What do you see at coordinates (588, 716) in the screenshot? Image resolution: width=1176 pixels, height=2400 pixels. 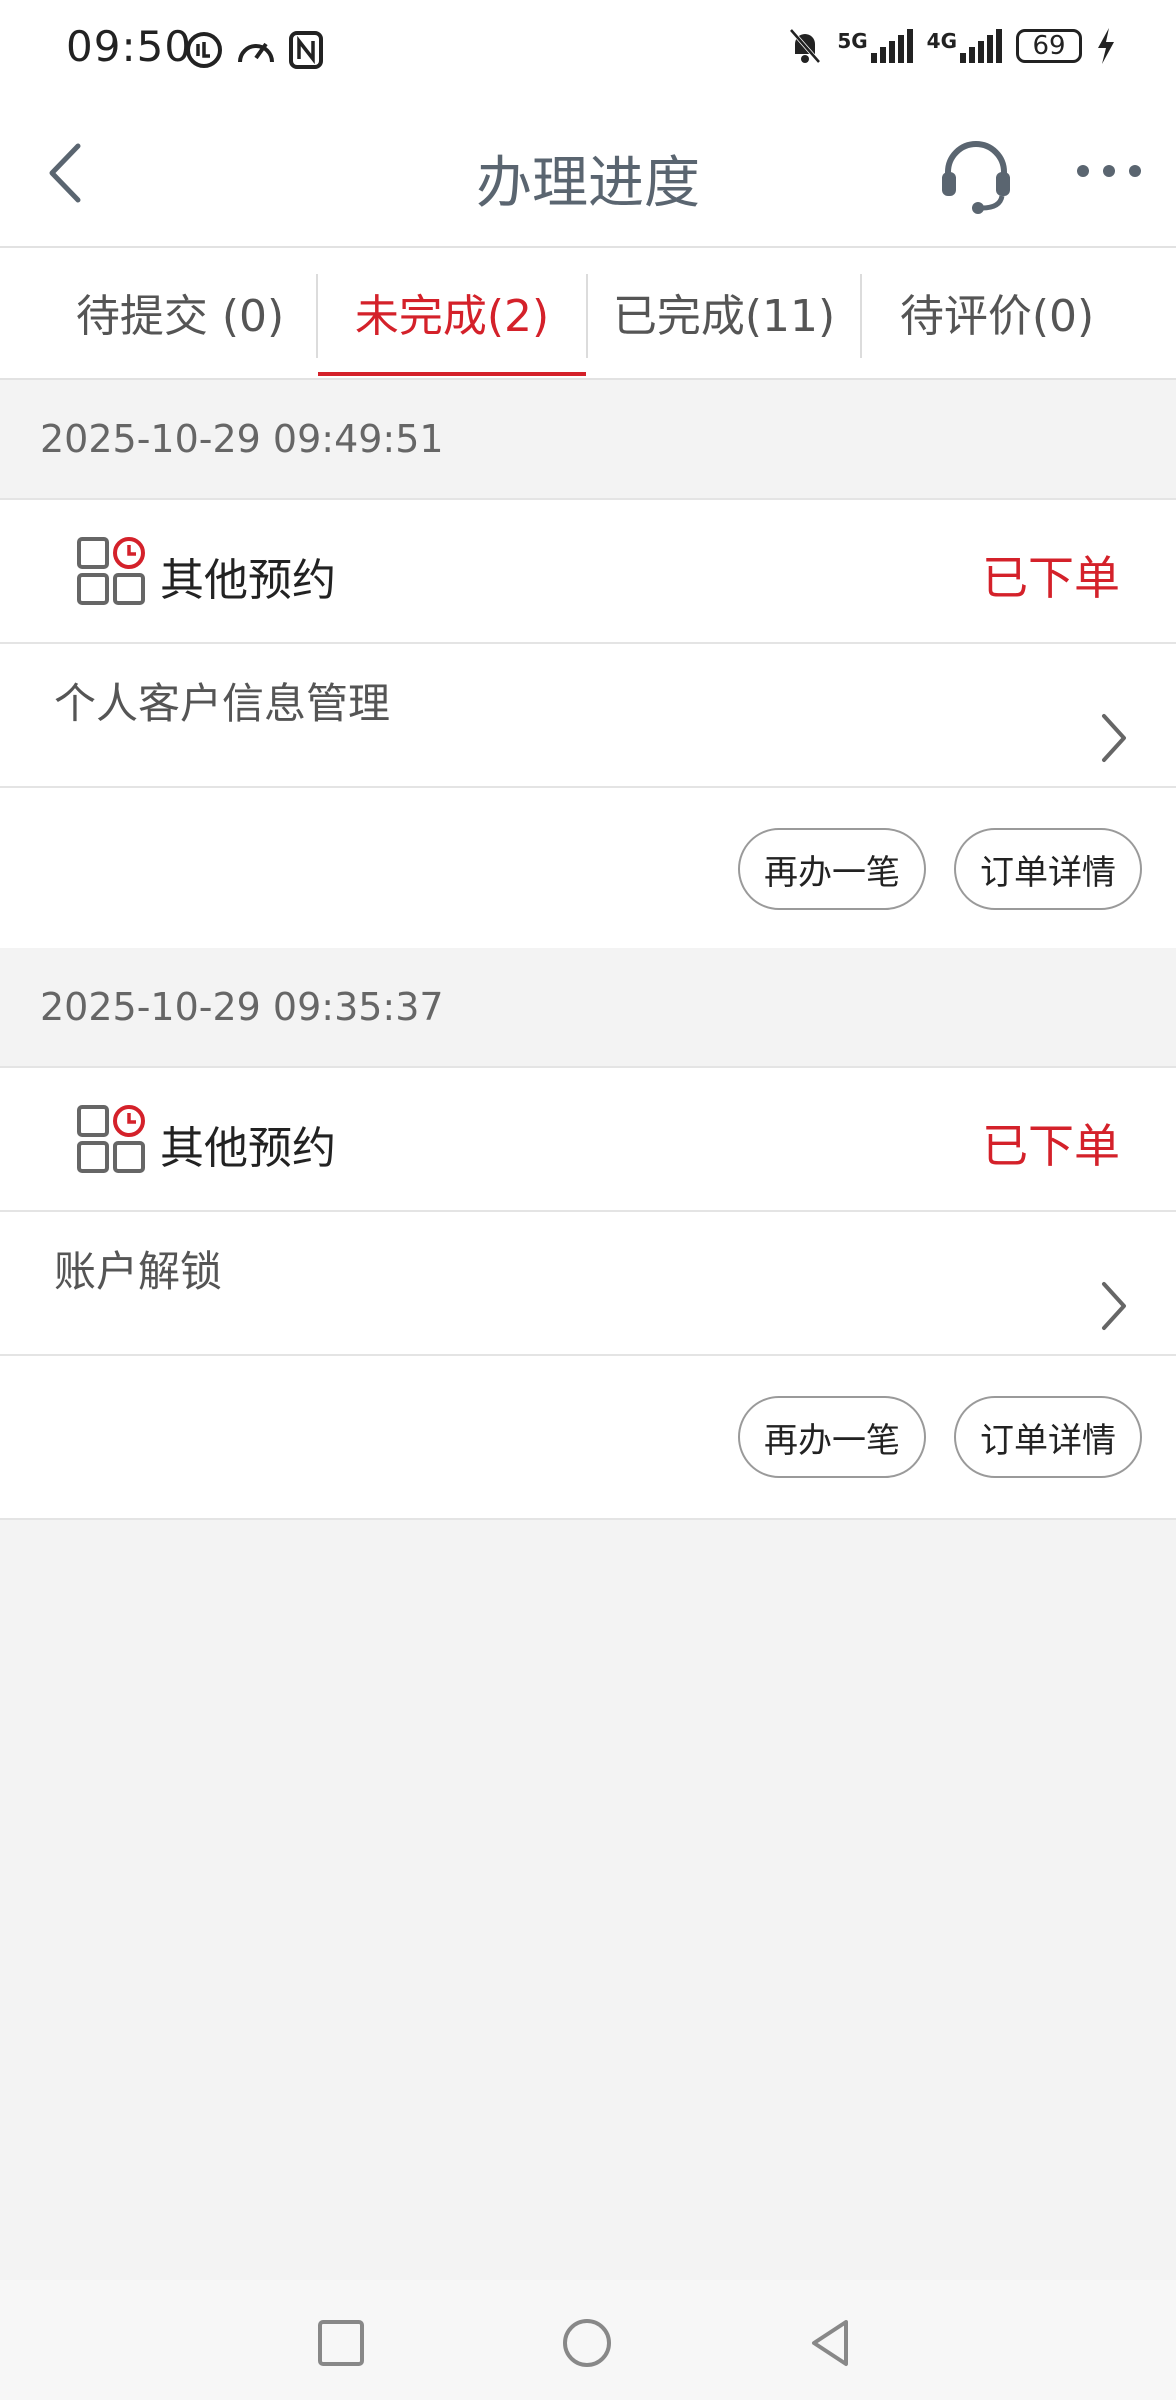 I see `order-business-row: 个人客户信息管理` at bounding box center [588, 716].